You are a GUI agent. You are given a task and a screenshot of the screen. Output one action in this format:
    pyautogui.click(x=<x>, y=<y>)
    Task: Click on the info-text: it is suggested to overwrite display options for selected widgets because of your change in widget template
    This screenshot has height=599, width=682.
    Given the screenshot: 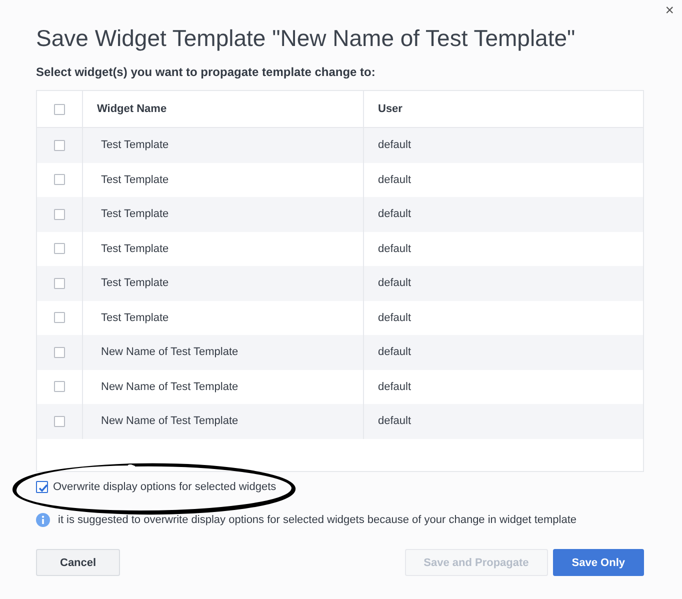 What is the action you would take?
    pyautogui.click(x=317, y=520)
    